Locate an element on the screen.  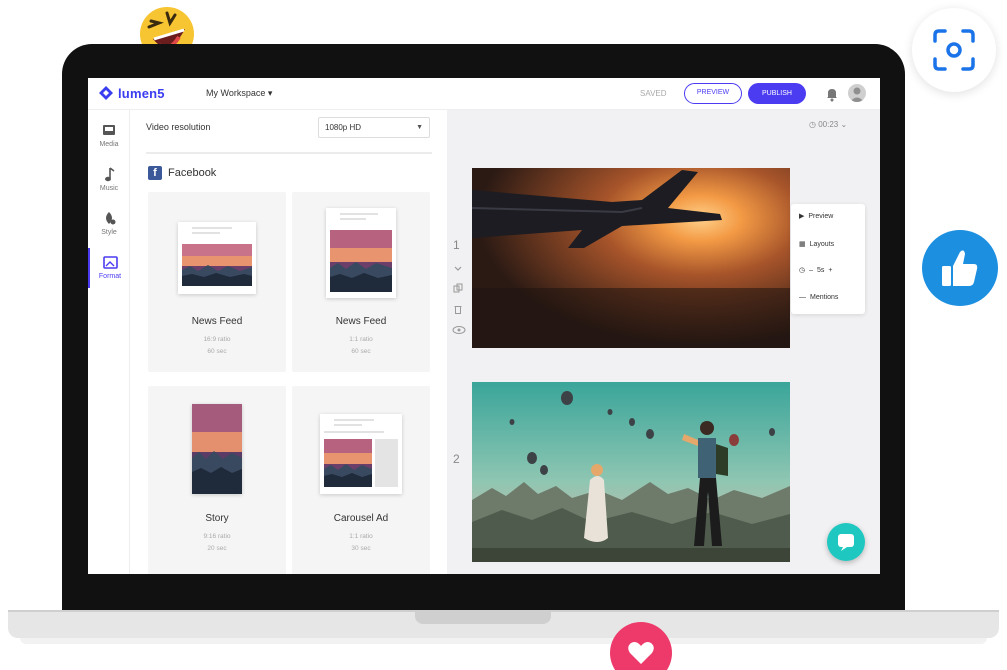
format-card-news-feed-square: News Feed 1:1 ratio 60 sec is located at coordinates (361, 282).